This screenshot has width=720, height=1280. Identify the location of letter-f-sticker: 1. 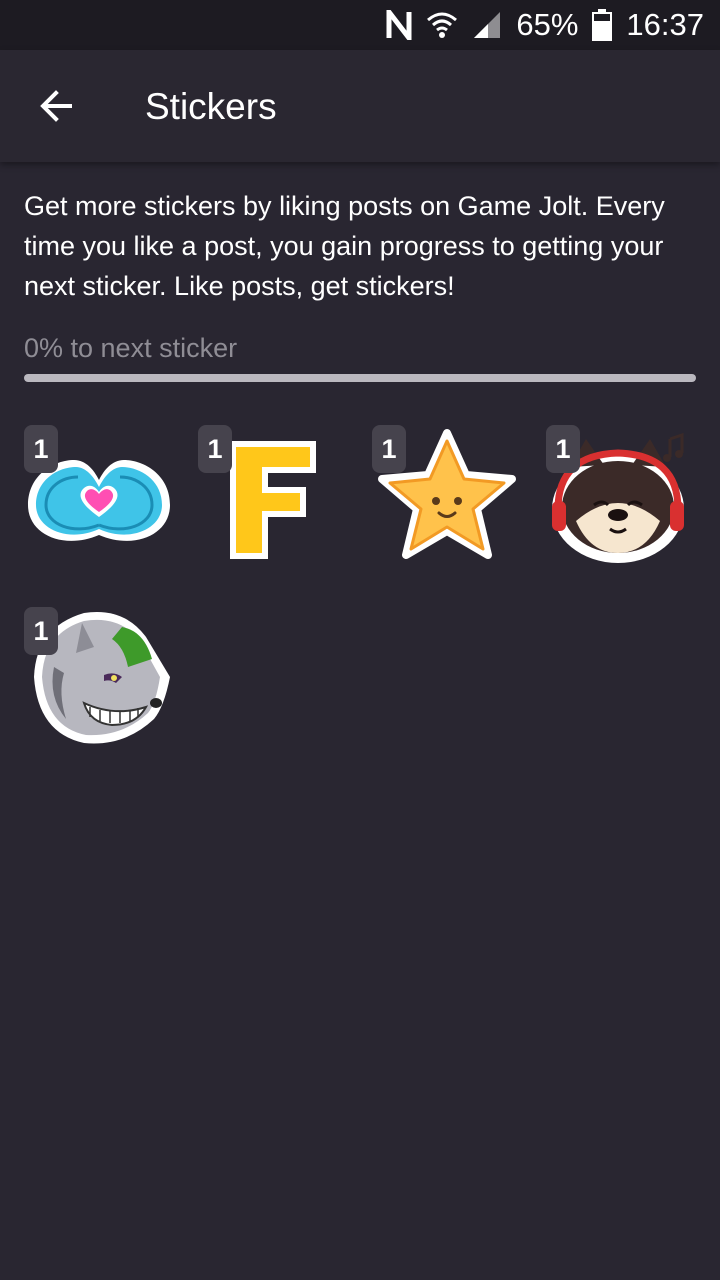
(273, 495).